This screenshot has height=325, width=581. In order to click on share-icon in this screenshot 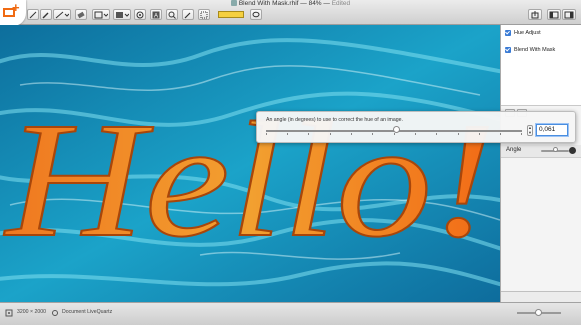, I will do `click(535, 14)`.